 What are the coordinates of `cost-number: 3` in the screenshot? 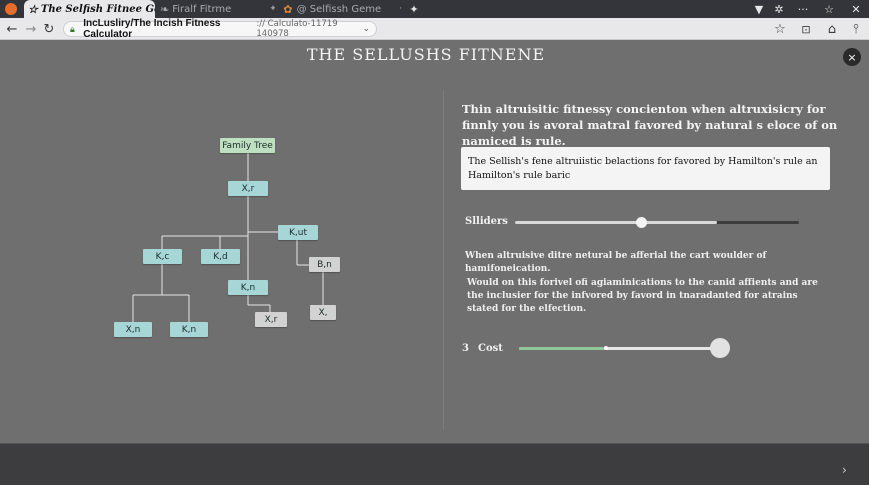 It's located at (465, 348).